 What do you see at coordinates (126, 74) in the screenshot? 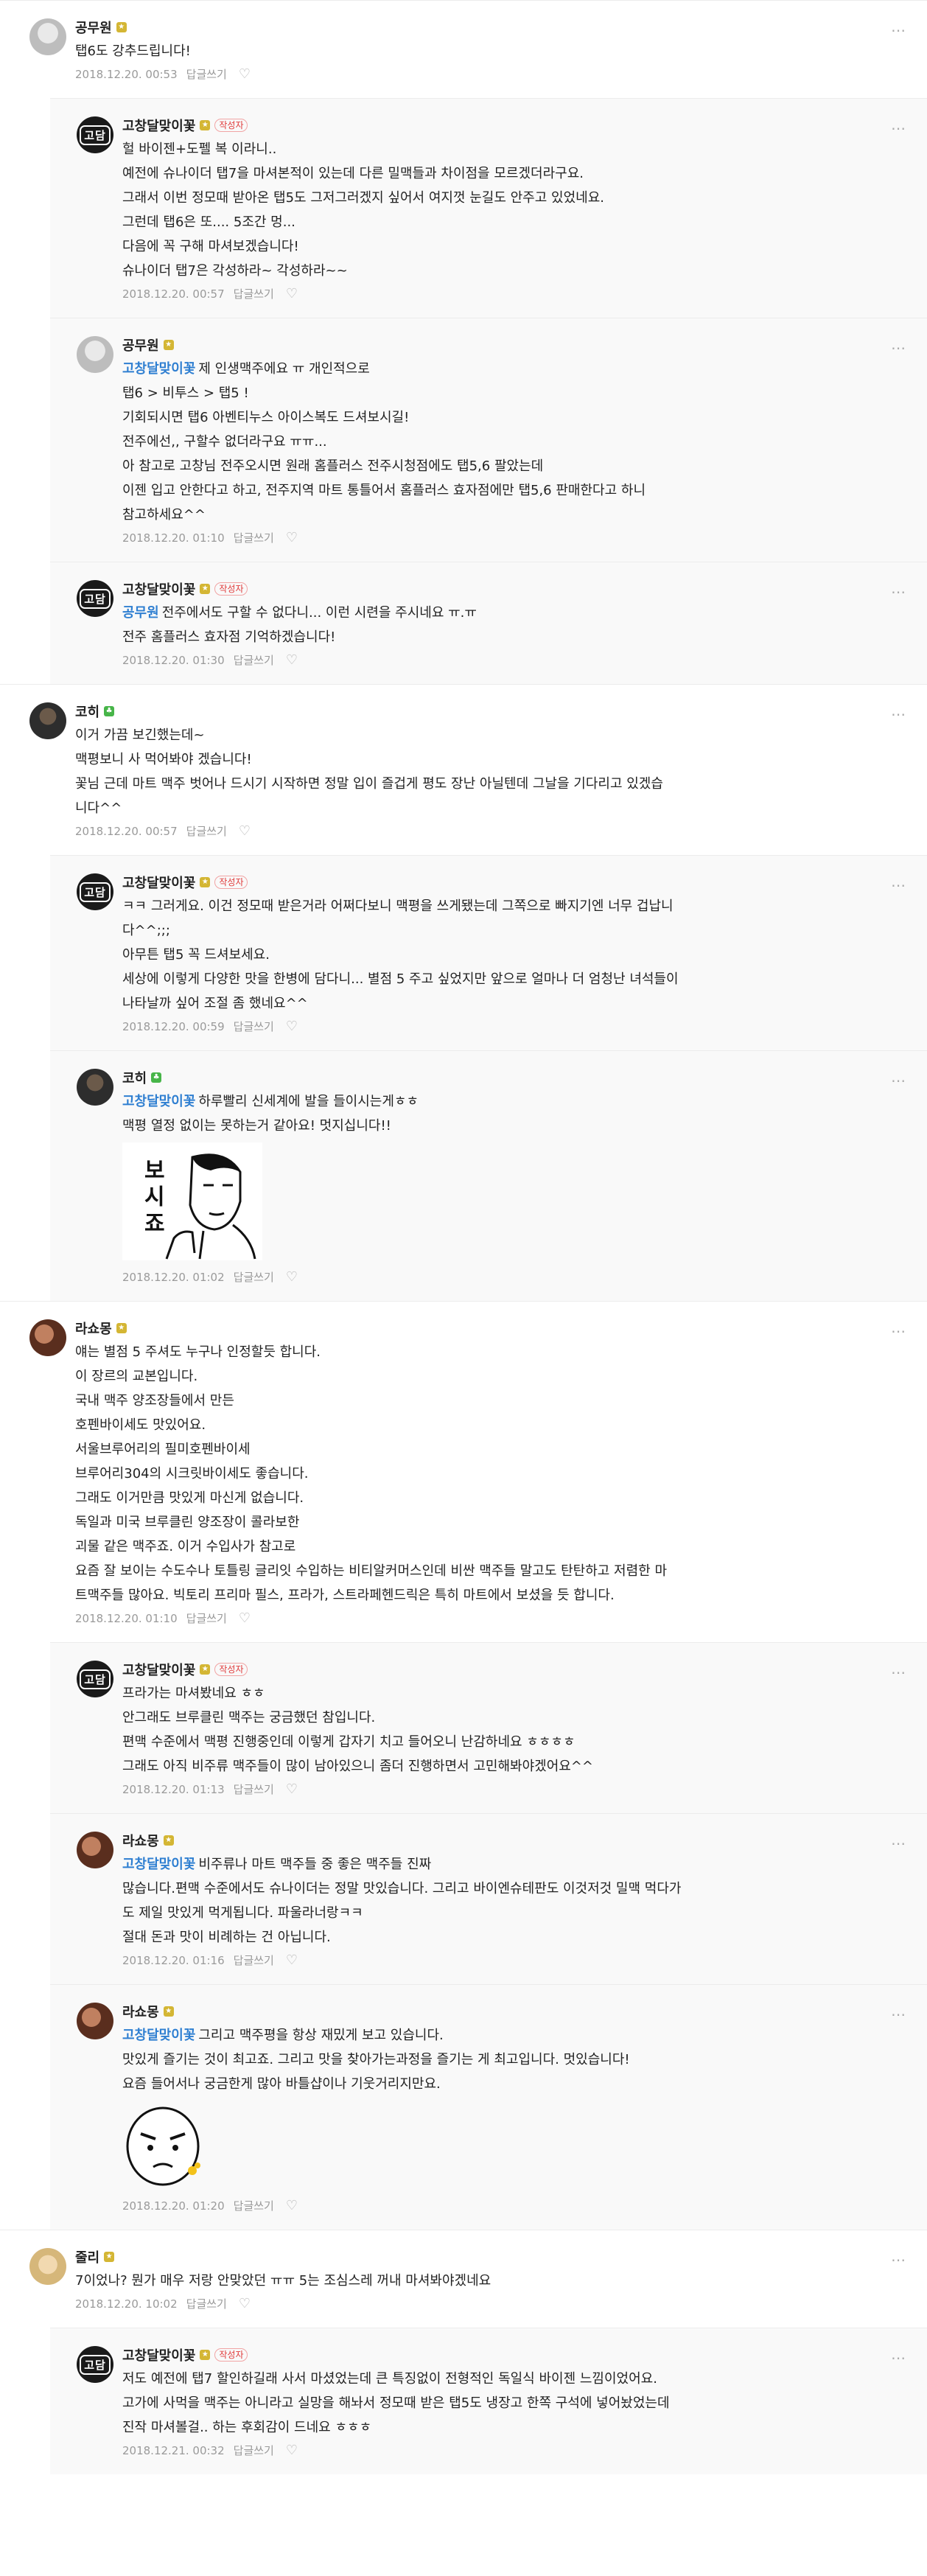
I see `comment-date: 2018.12.20. 00:53` at bounding box center [126, 74].